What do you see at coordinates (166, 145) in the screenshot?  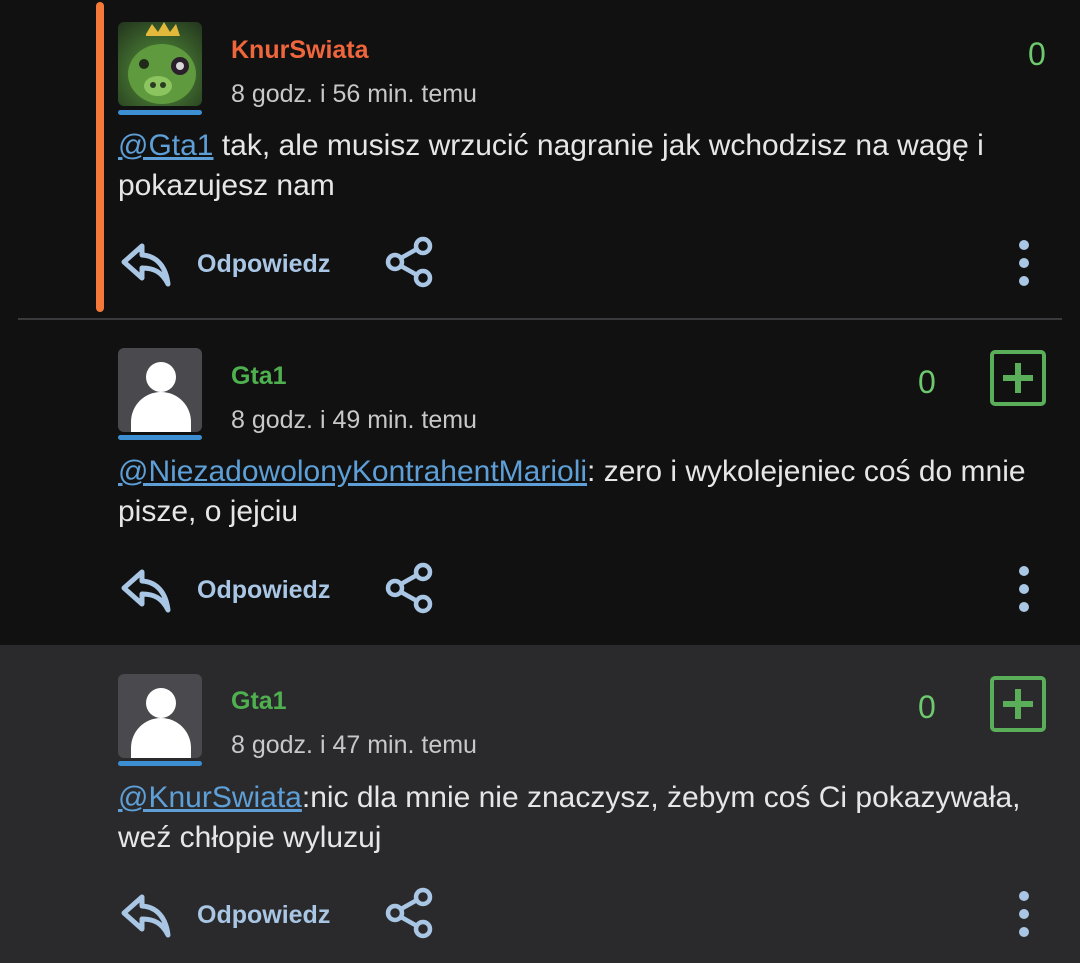 I see `user-mention-link: @Gta1` at bounding box center [166, 145].